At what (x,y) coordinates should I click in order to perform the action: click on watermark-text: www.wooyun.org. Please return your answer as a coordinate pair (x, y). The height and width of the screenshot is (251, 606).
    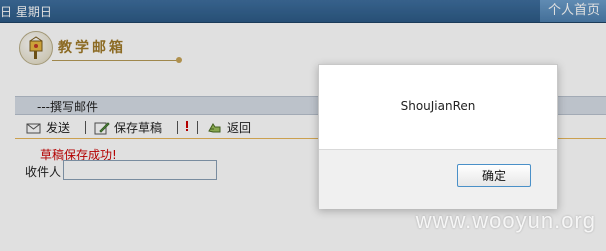
    Looking at the image, I should click on (505, 220).